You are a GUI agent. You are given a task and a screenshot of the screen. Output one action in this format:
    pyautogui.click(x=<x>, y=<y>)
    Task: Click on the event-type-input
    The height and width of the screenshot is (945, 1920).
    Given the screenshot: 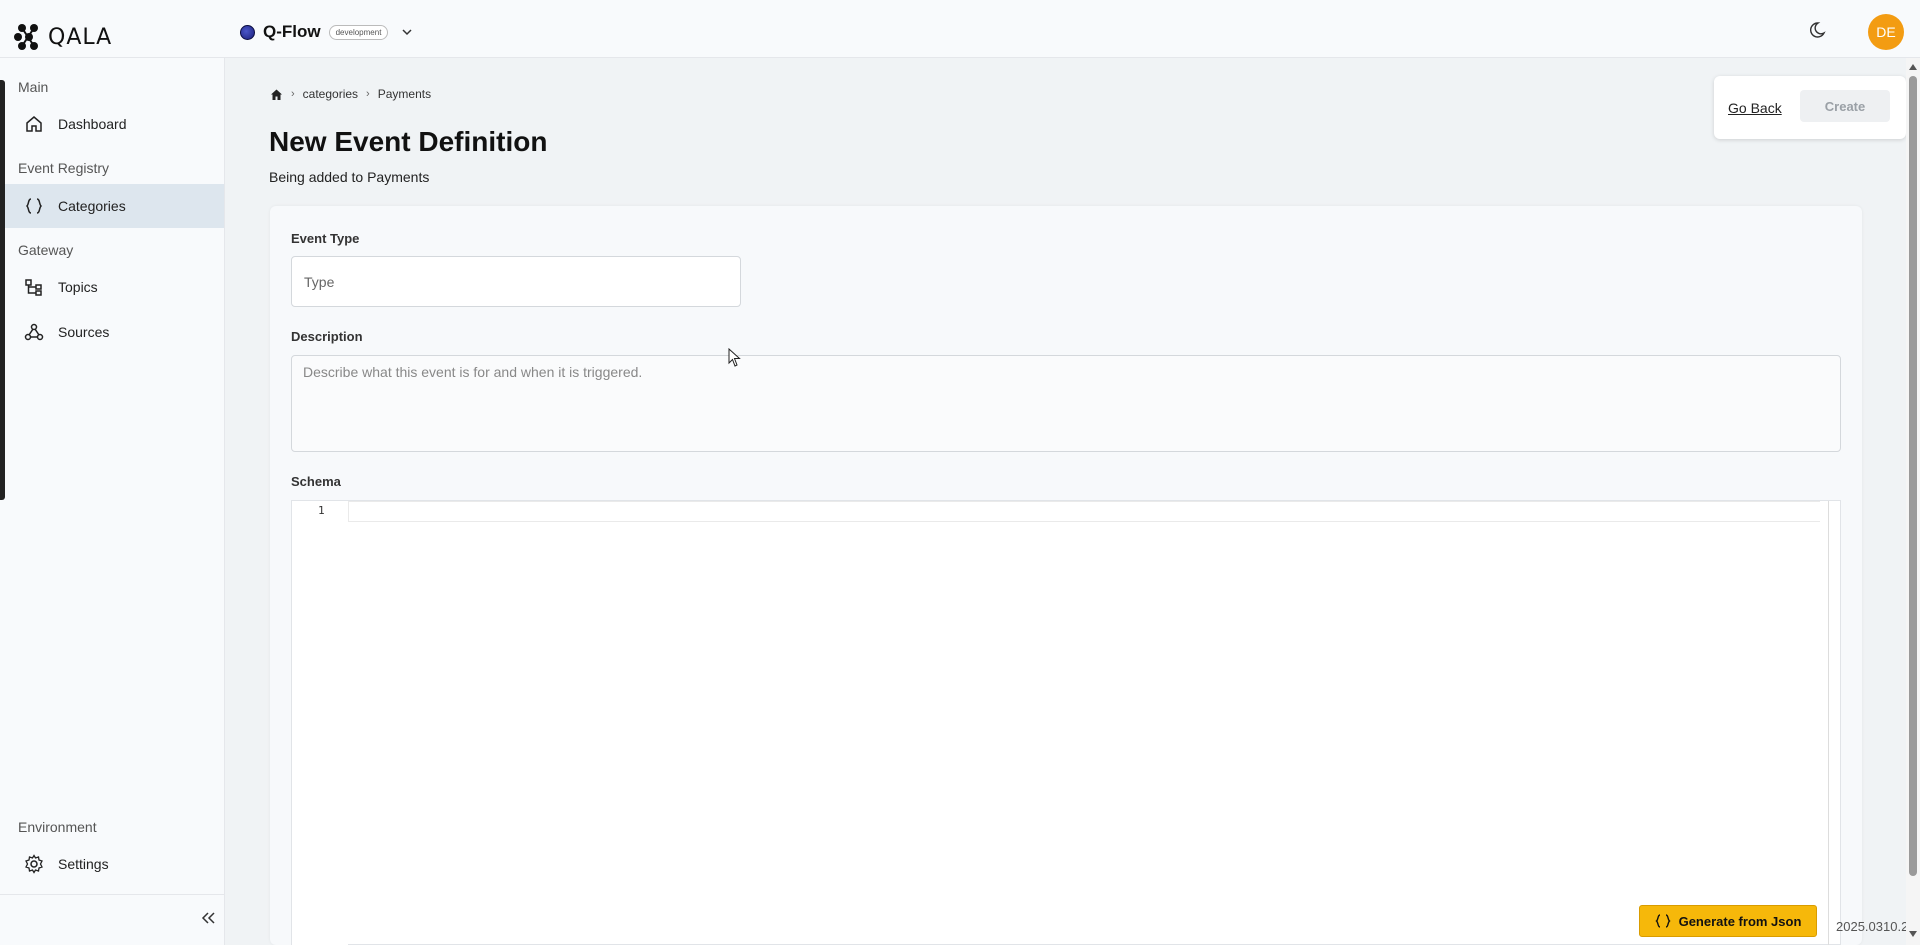 What is the action you would take?
    pyautogui.click(x=516, y=281)
    